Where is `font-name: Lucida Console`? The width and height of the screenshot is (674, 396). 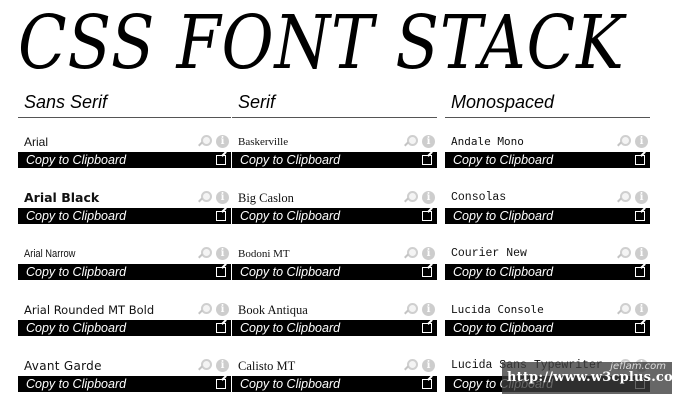 font-name: Lucida Console is located at coordinates (497, 309).